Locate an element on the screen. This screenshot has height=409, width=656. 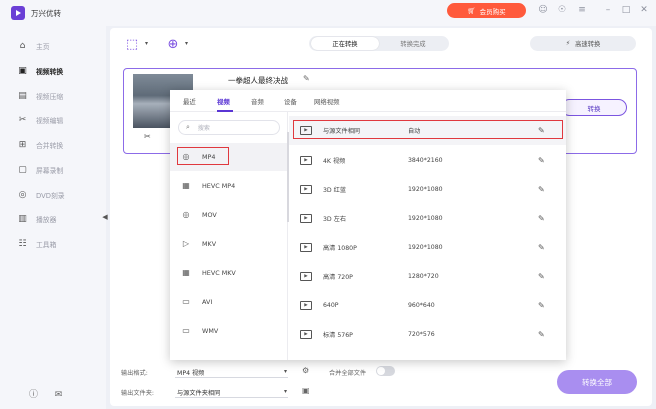
output-format-label: 输出格式: is located at coordinates (134, 373).